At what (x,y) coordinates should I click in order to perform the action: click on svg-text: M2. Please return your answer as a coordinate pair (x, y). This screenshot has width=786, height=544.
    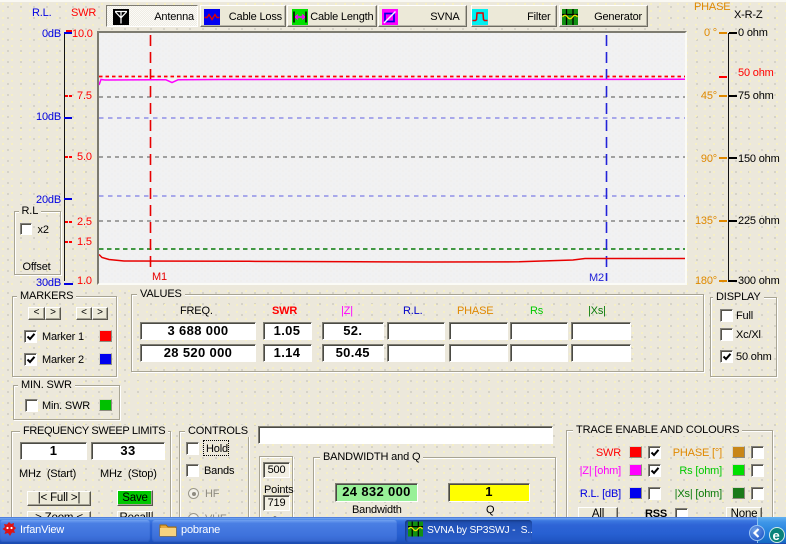
    Looking at the image, I should click on (596, 277).